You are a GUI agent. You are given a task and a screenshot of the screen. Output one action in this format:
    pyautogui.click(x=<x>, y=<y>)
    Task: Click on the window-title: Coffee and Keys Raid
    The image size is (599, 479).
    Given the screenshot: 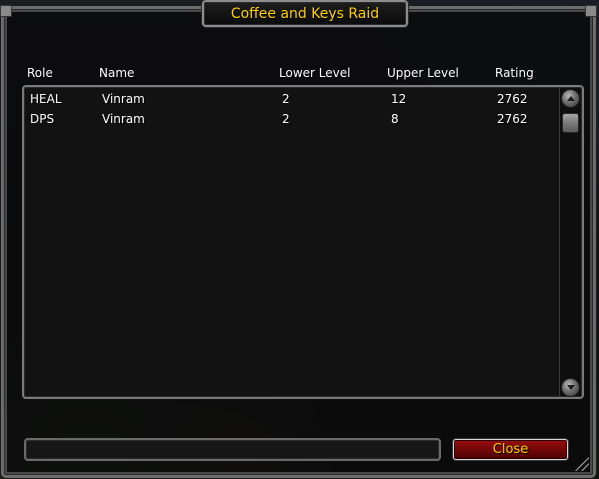 What is the action you would take?
    pyautogui.click(x=305, y=13)
    